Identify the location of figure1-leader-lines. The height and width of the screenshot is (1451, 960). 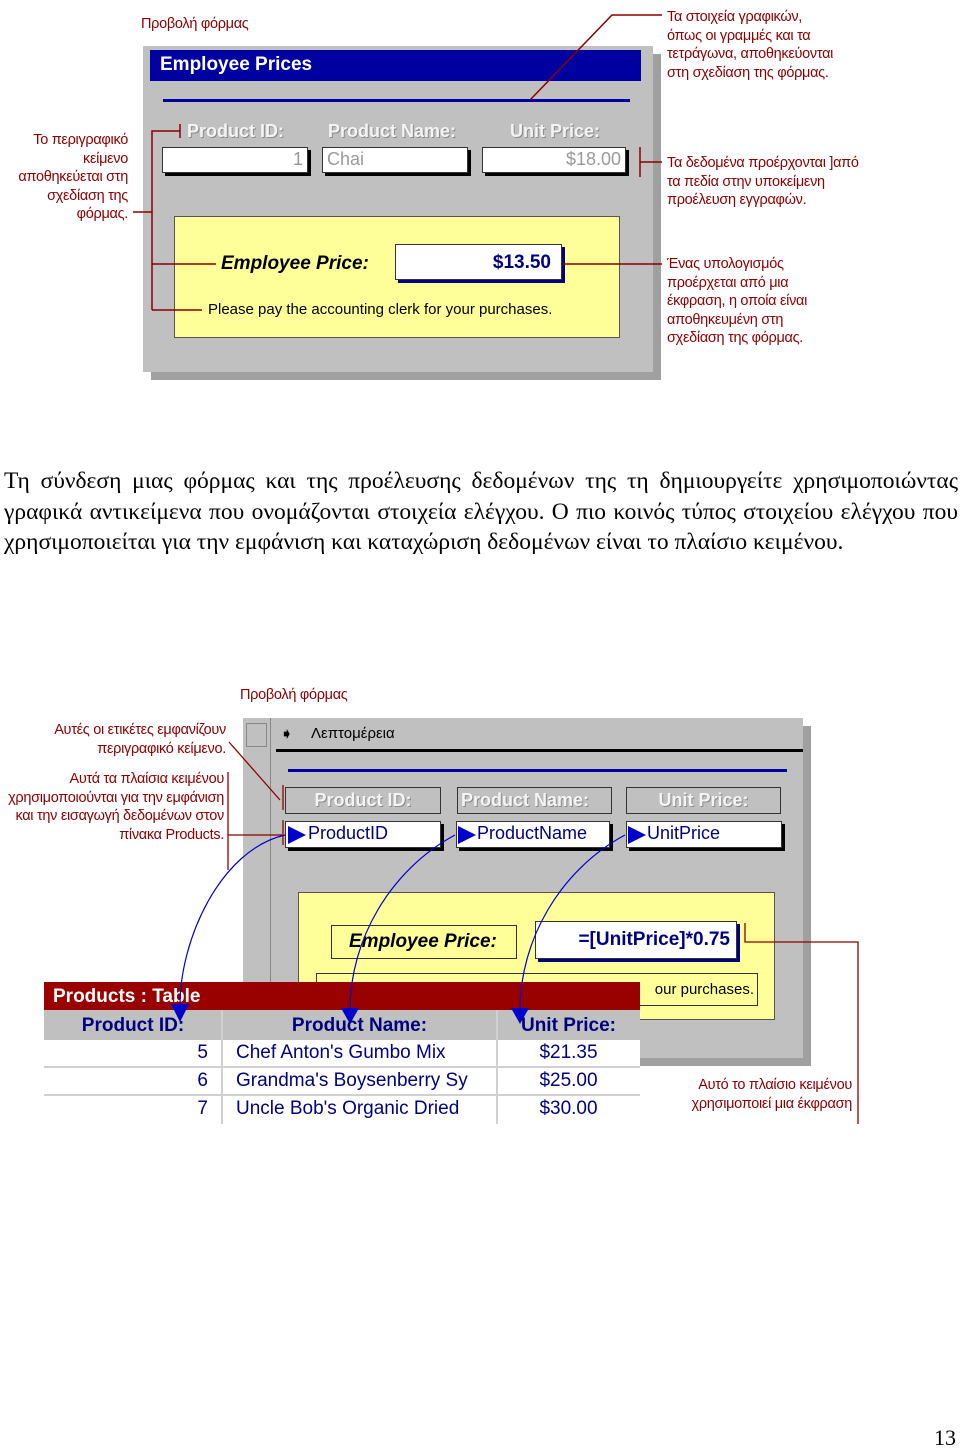
(397, 162).